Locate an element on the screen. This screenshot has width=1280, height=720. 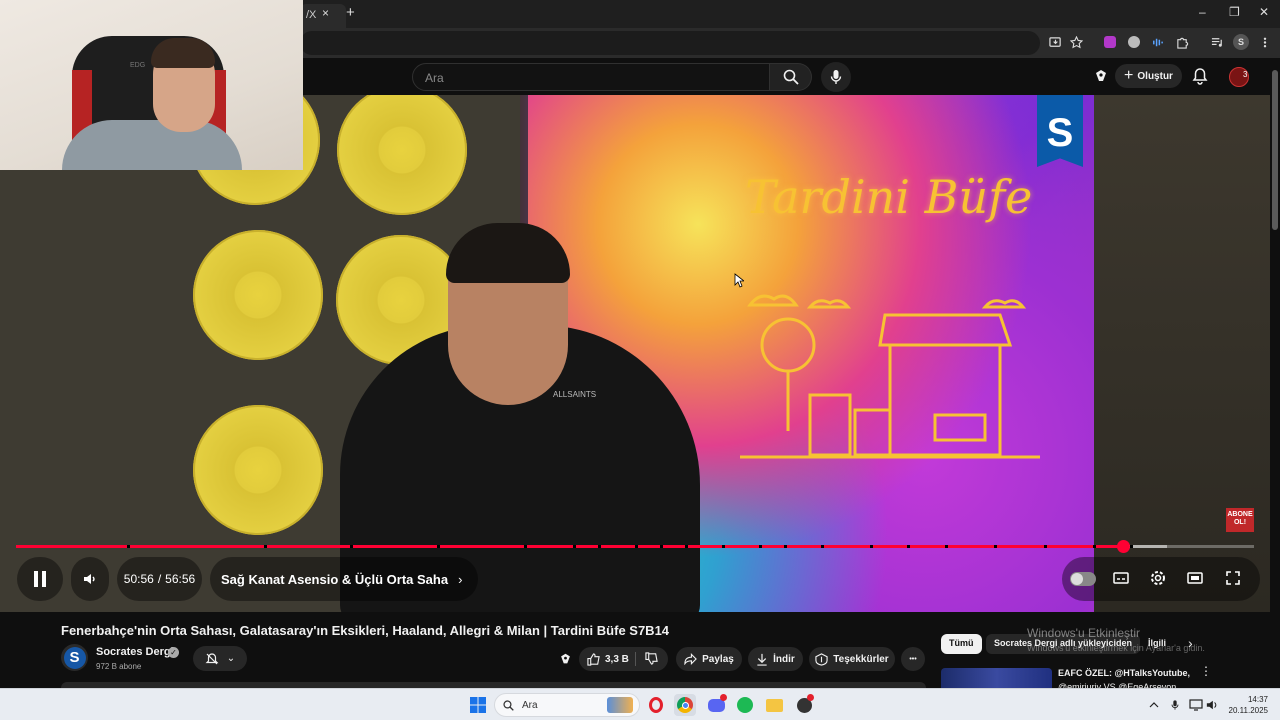
speaker-icon is located at coordinates (1212, 705).